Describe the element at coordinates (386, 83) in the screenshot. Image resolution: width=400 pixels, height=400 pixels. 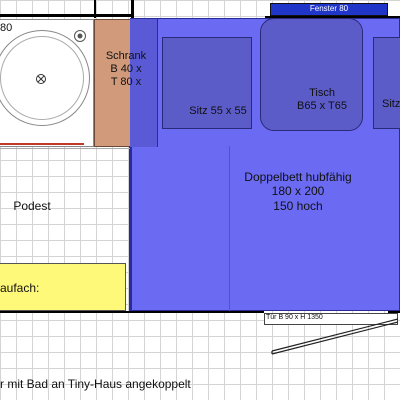
I see `seat-right` at that location.